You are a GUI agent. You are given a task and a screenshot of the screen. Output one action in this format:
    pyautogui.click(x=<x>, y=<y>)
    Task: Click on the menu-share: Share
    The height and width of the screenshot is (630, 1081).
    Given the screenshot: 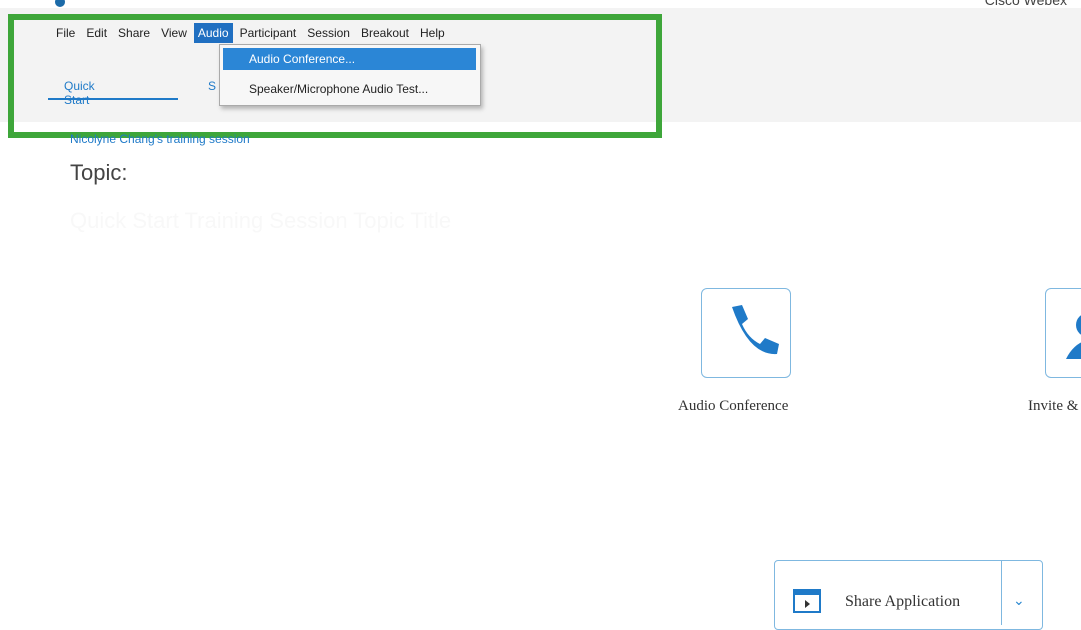 What is the action you would take?
    pyautogui.click(x=134, y=33)
    